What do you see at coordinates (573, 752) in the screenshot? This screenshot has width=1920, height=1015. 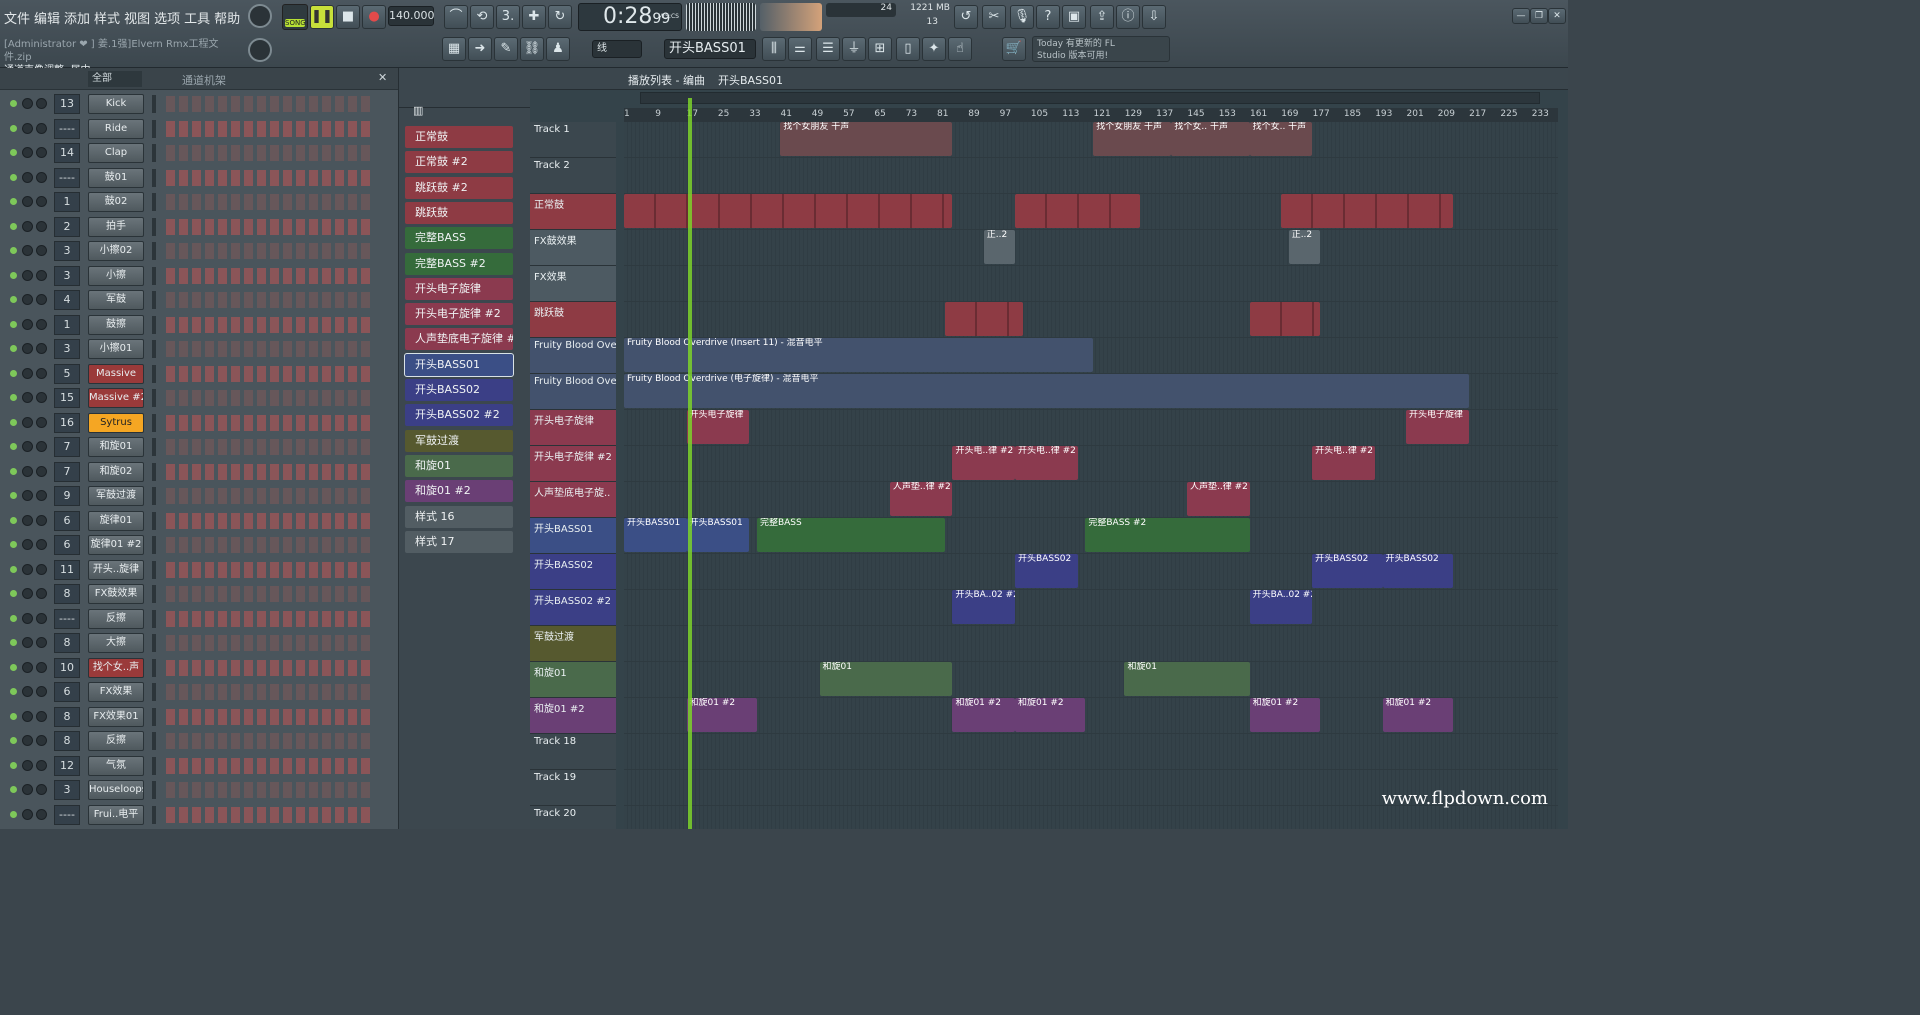 I see `track-header: Track 18` at bounding box center [573, 752].